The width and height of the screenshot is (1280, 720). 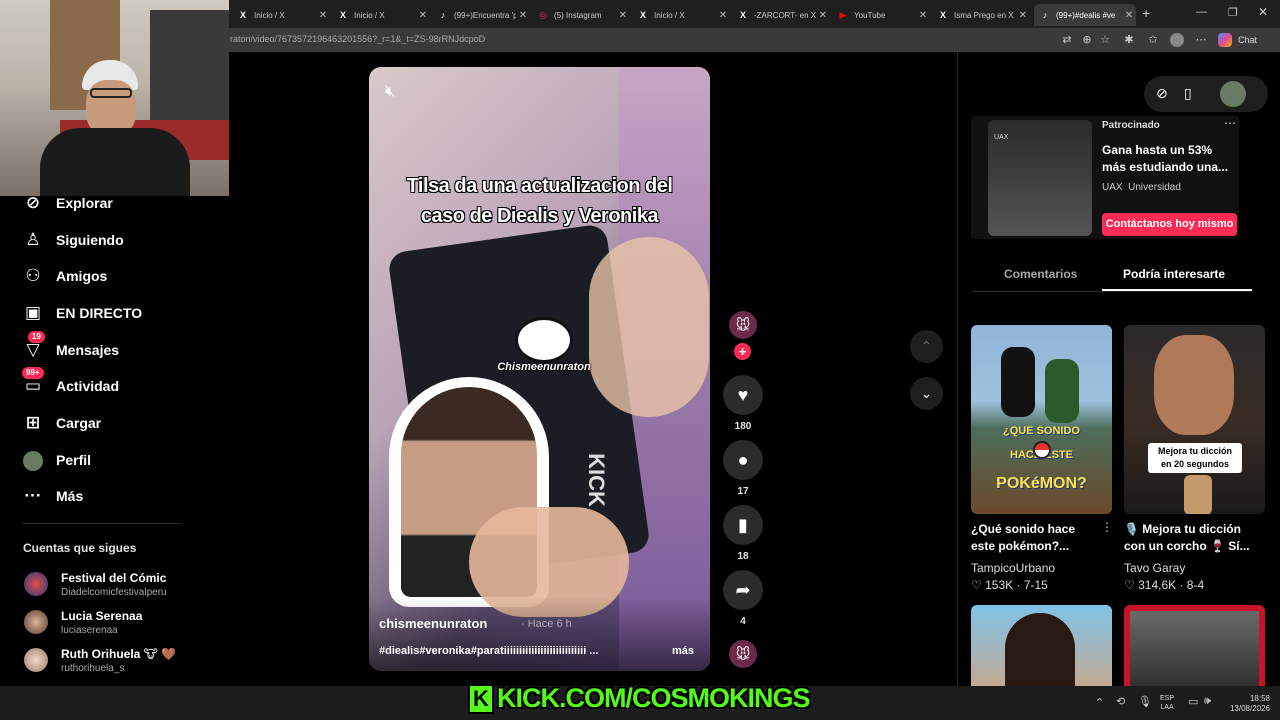 What do you see at coordinates (82, 313) in the screenshot?
I see `sidebar-item-en-directo: ▣ EN DIRECTO` at bounding box center [82, 313].